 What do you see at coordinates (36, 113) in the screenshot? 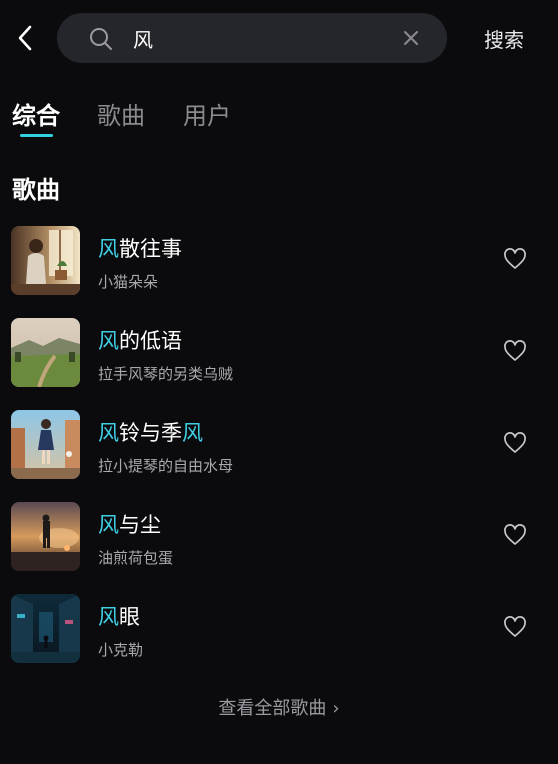
I see `tab-all: 综合` at bounding box center [36, 113].